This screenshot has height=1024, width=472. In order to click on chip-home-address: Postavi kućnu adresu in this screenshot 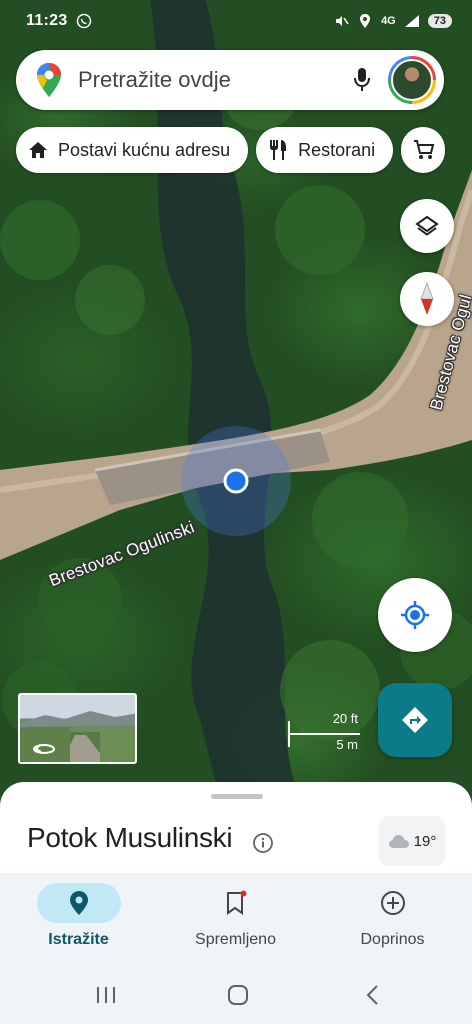, I will do `click(132, 150)`.